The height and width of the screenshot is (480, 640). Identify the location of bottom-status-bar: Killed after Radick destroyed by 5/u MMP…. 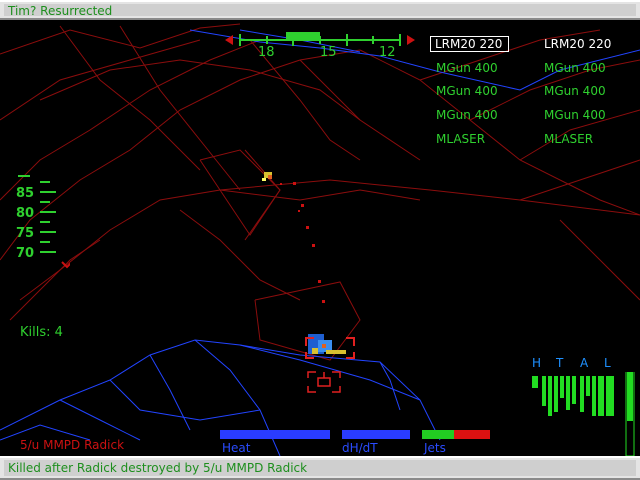
(320, 468).